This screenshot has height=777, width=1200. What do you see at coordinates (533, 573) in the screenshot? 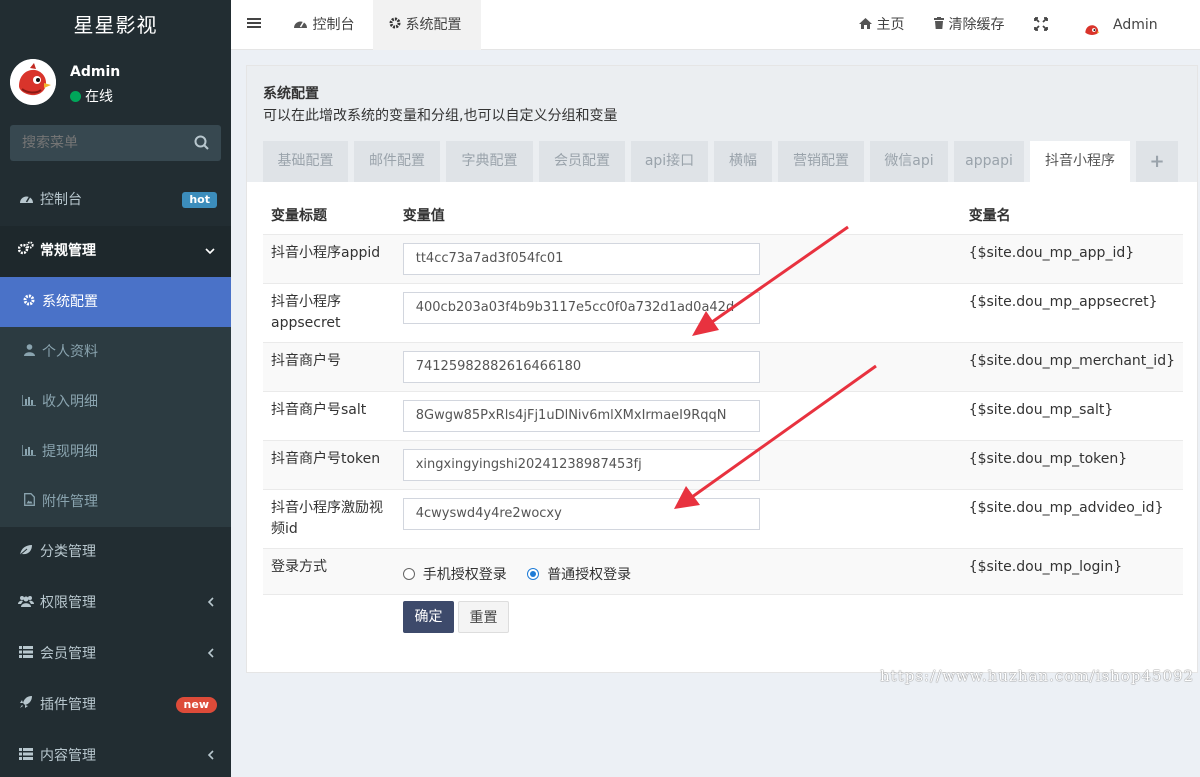
I see `radio-normal-login` at bounding box center [533, 573].